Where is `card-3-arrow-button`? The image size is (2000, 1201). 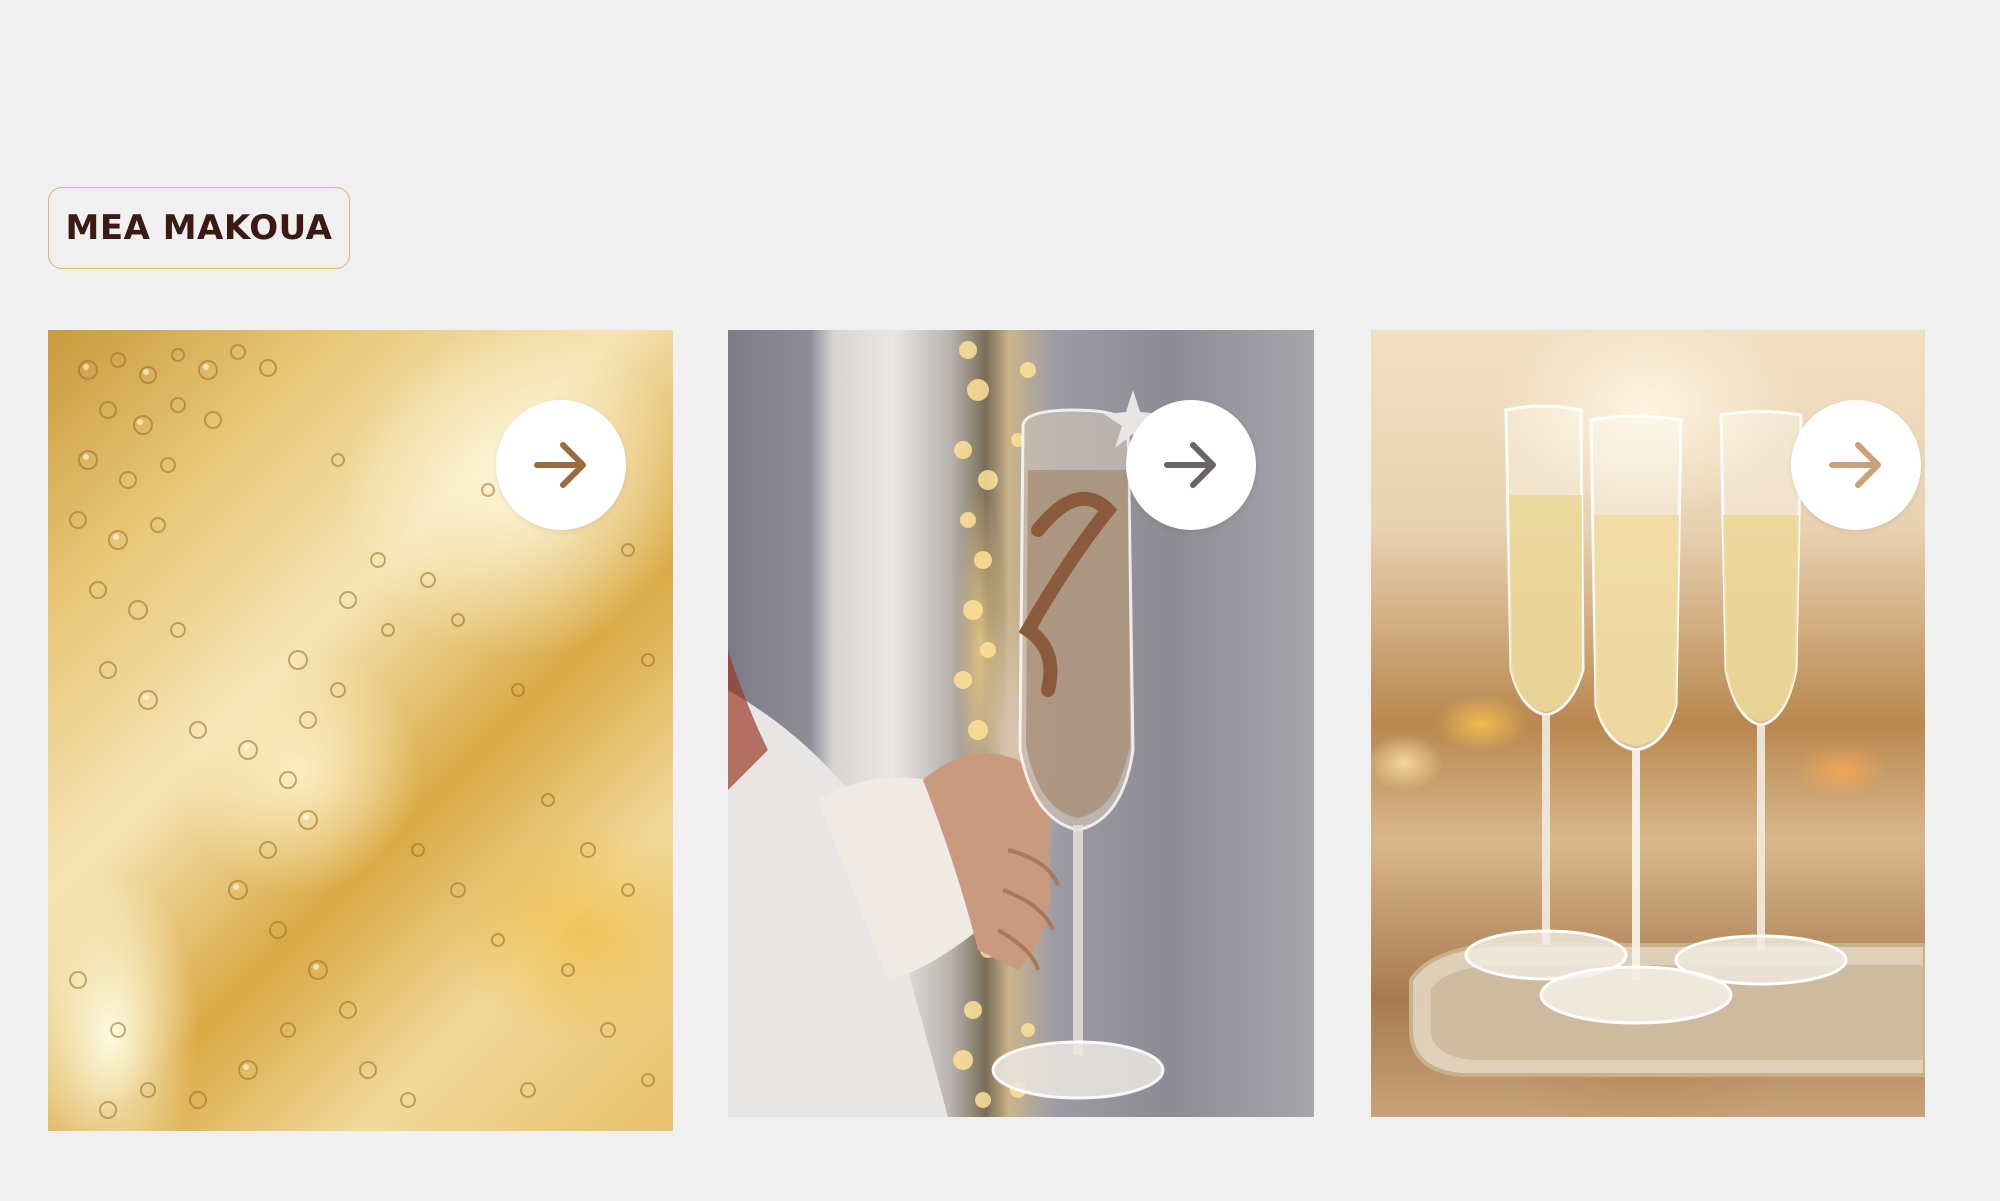
card-3-arrow-button is located at coordinates (1856, 465).